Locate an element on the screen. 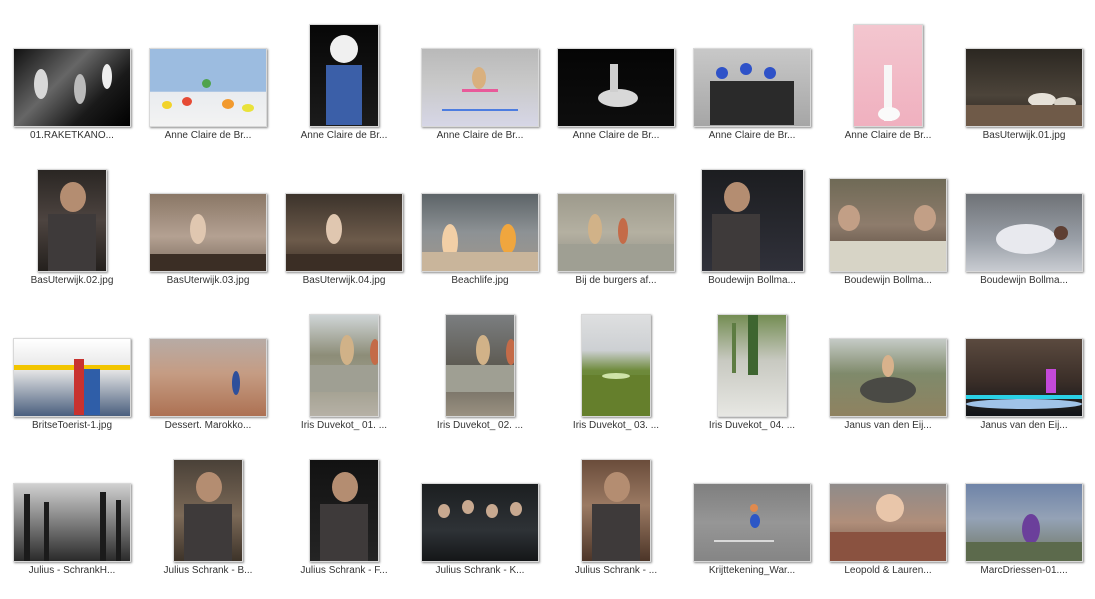 The width and height of the screenshot is (1095, 599). photo-woman-icon is located at coordinates (1024, 522).